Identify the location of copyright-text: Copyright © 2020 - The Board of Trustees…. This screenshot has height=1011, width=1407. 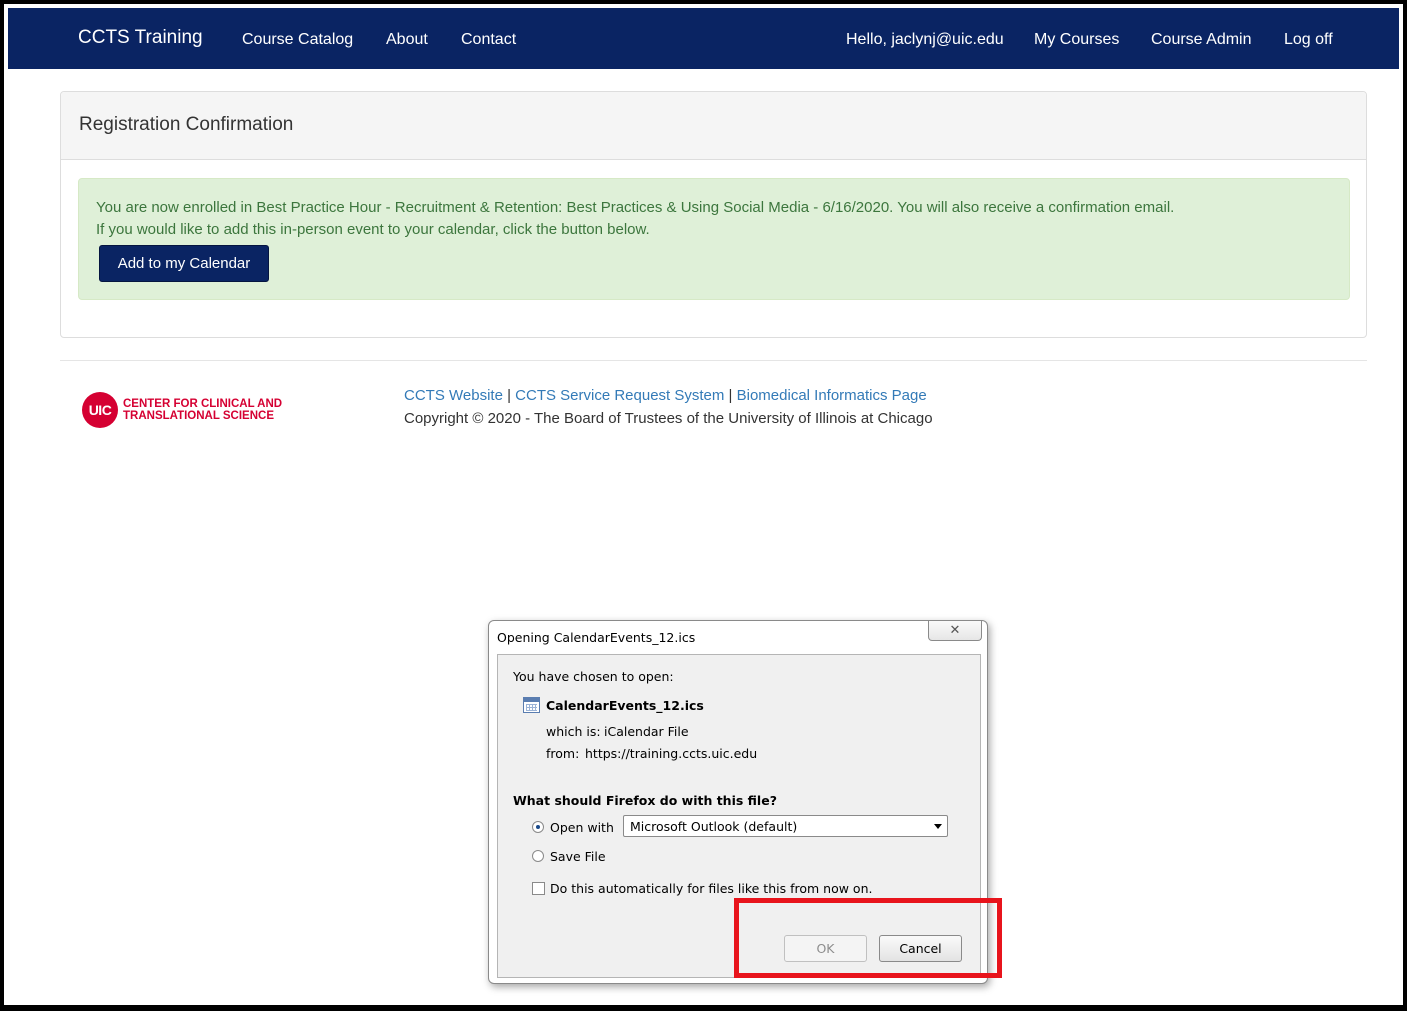
(668, 418).